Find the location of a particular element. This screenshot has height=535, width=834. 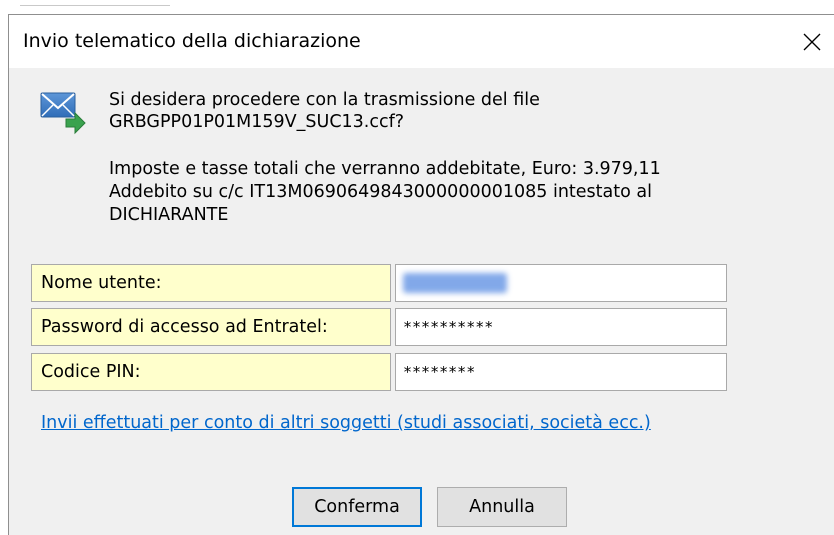

mail-send-icon is located at coordinates (63, 113).